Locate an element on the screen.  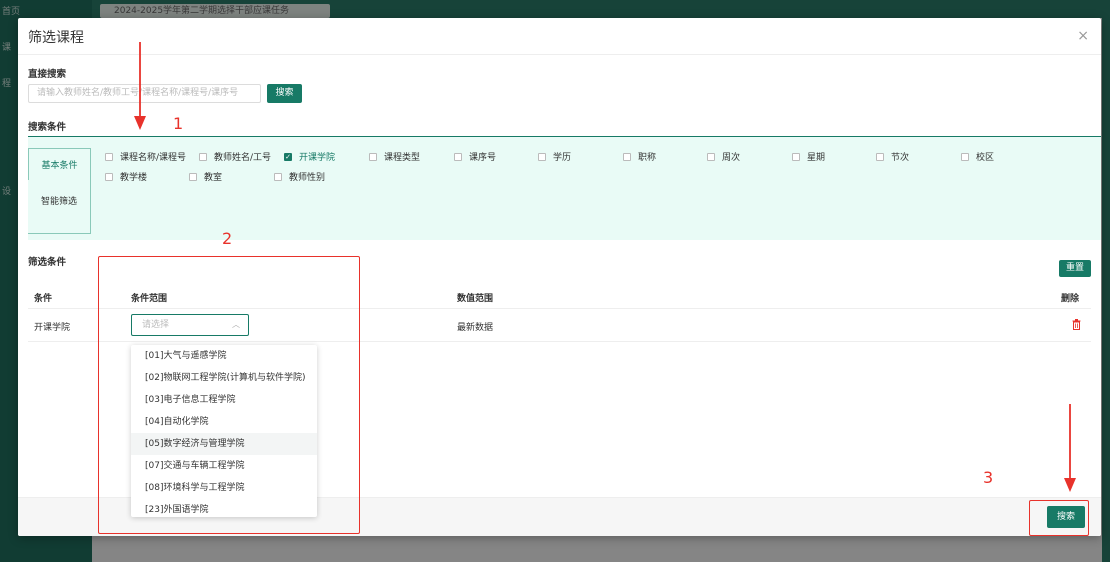
checkbox-label: 教师姓名/工号 is located at coordinates (243, 158).